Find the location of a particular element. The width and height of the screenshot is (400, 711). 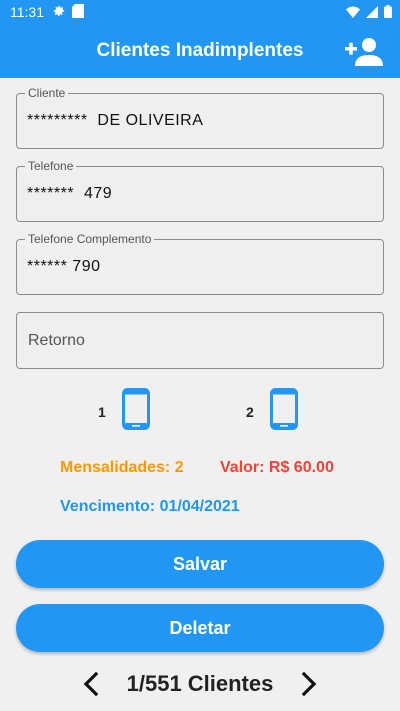

add-person-button is located at coordinates (364, 52).